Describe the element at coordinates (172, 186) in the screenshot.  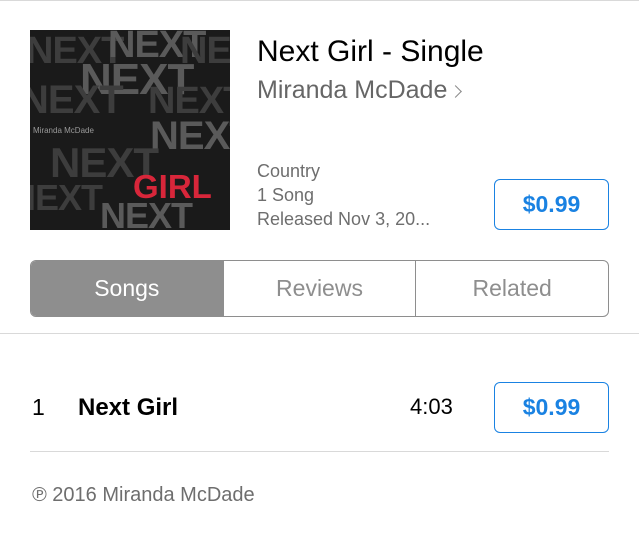
I see `art-featured-word: GIRL` at that location.